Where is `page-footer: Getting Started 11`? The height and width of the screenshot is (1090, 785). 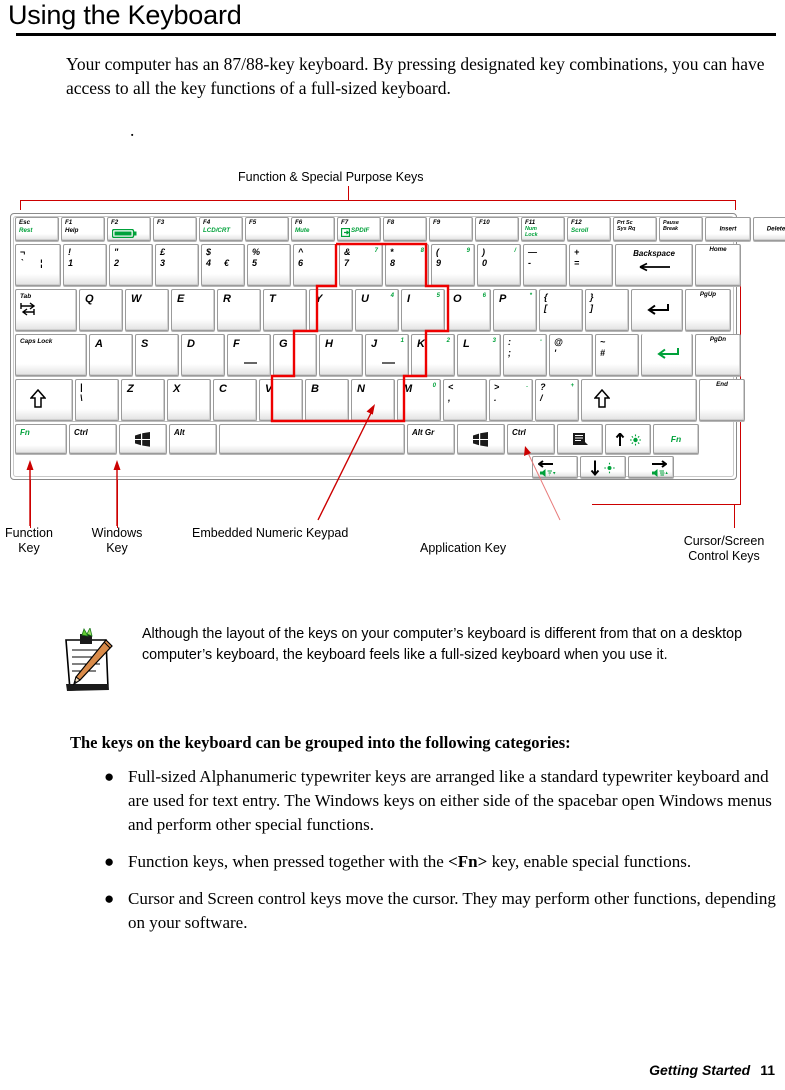
page-footer: Getting Started 11 is located at coordinates (712, 1070).